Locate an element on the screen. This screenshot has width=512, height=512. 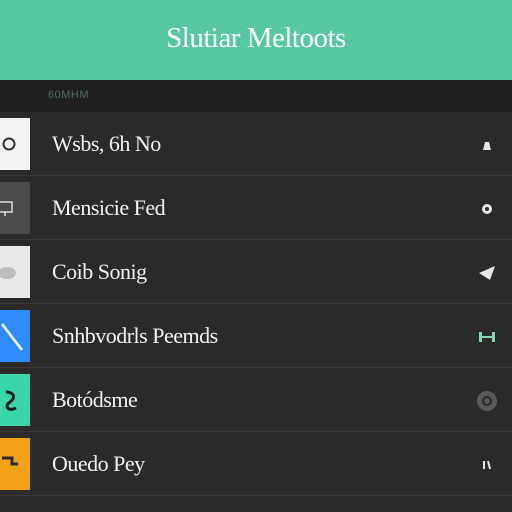
cloud-icon is located at coordinates (15, 272).